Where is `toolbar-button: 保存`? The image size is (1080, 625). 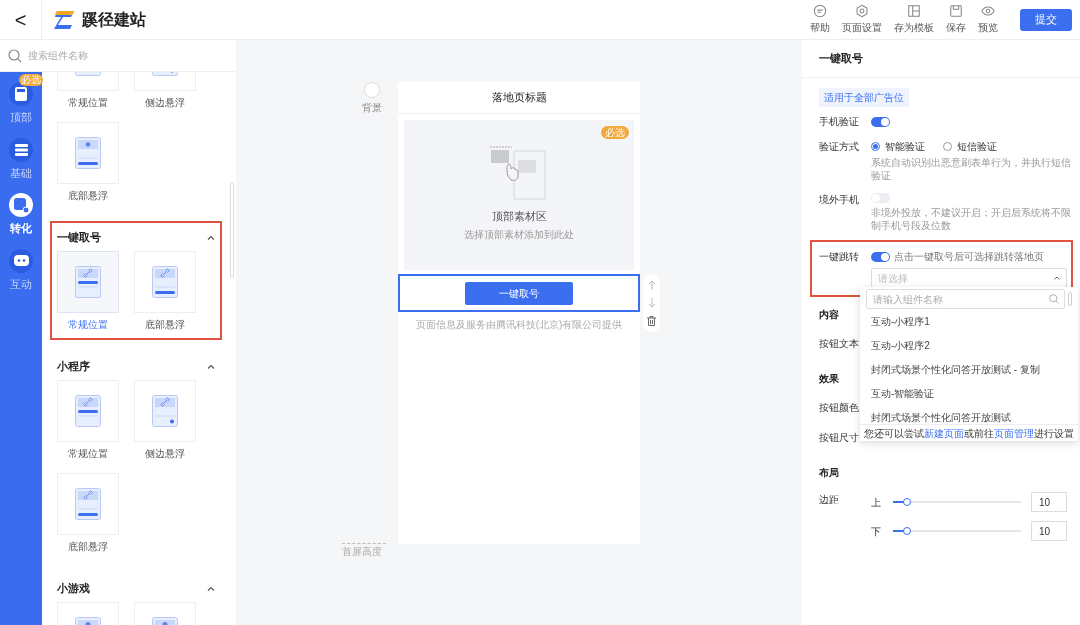
toolbar-button: 保存 is located at coordinates (956, 19).